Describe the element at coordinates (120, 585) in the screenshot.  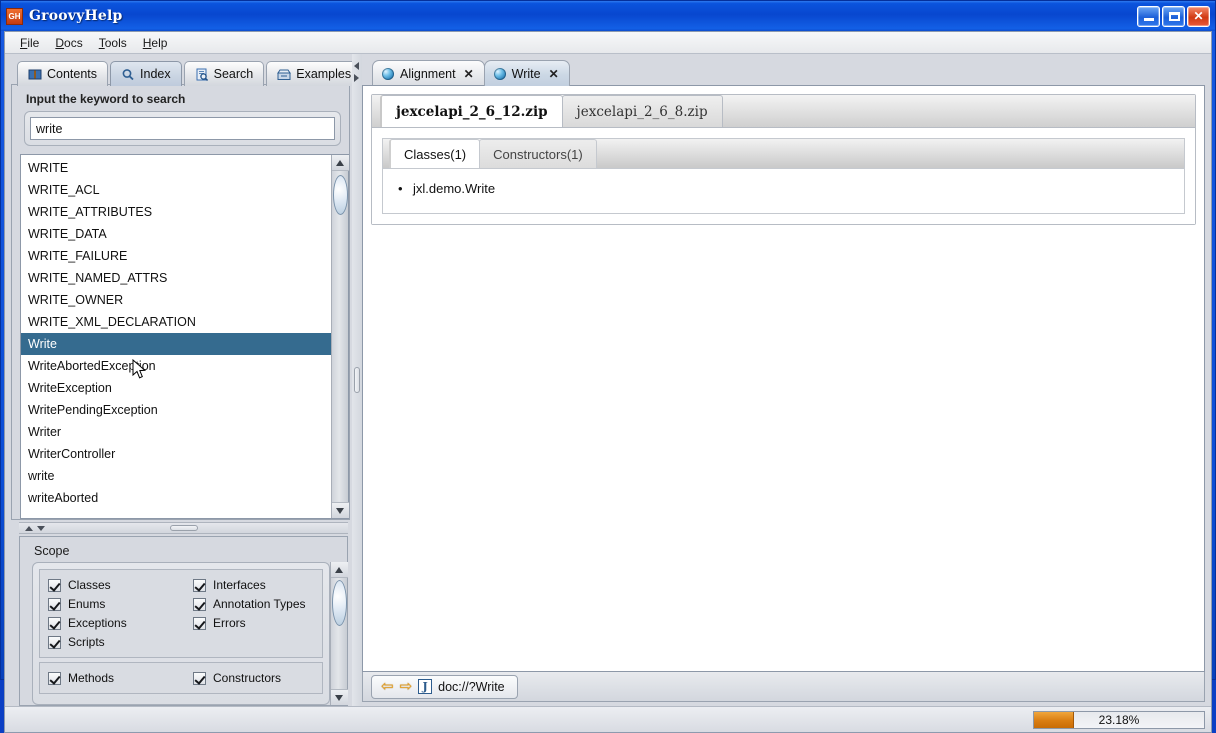
I see `checkbox-classes: Classes` at that location.